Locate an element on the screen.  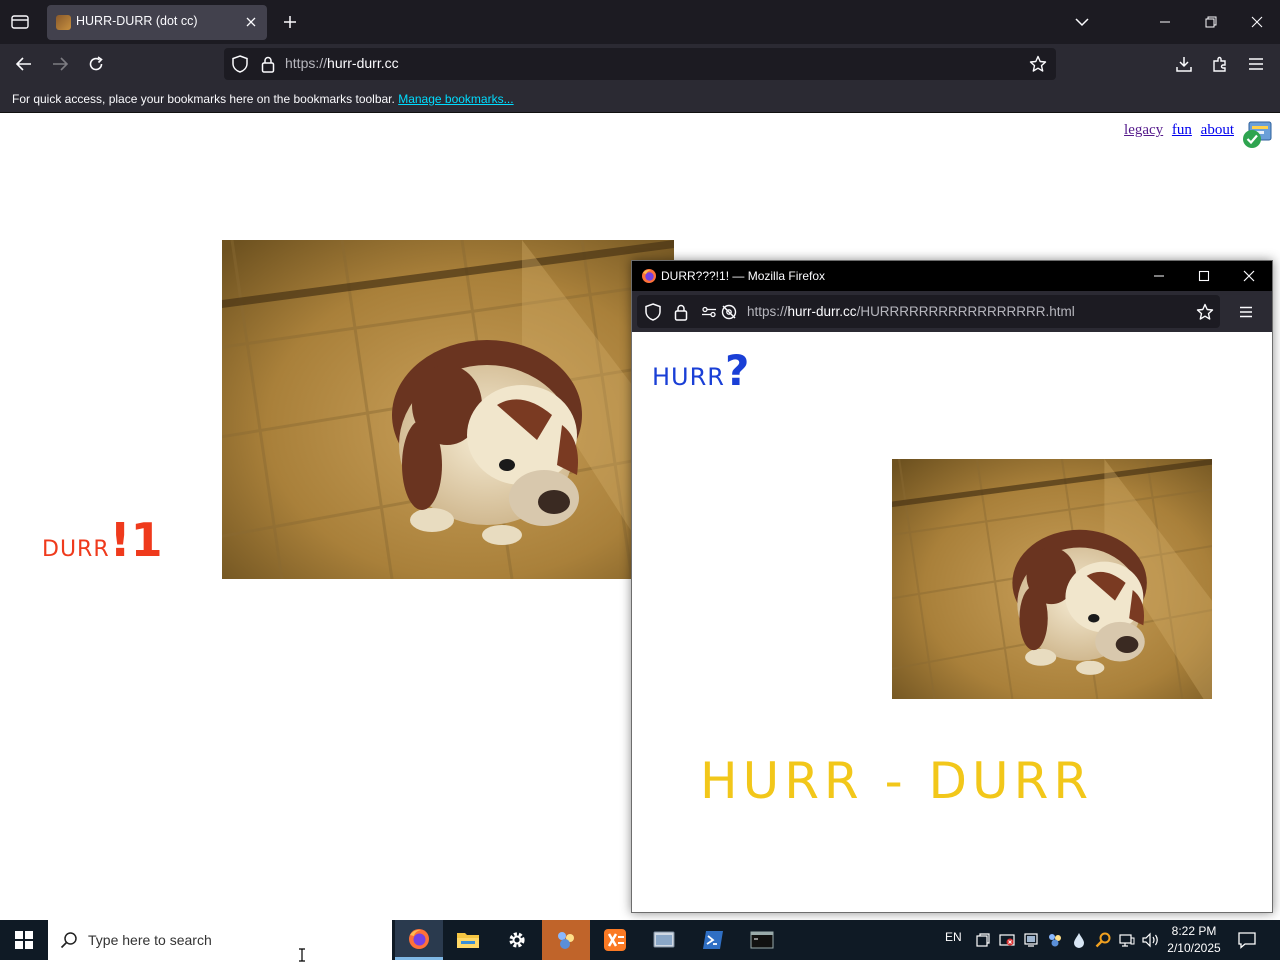
window-minimize-button is located at coordinates (1165, 22).